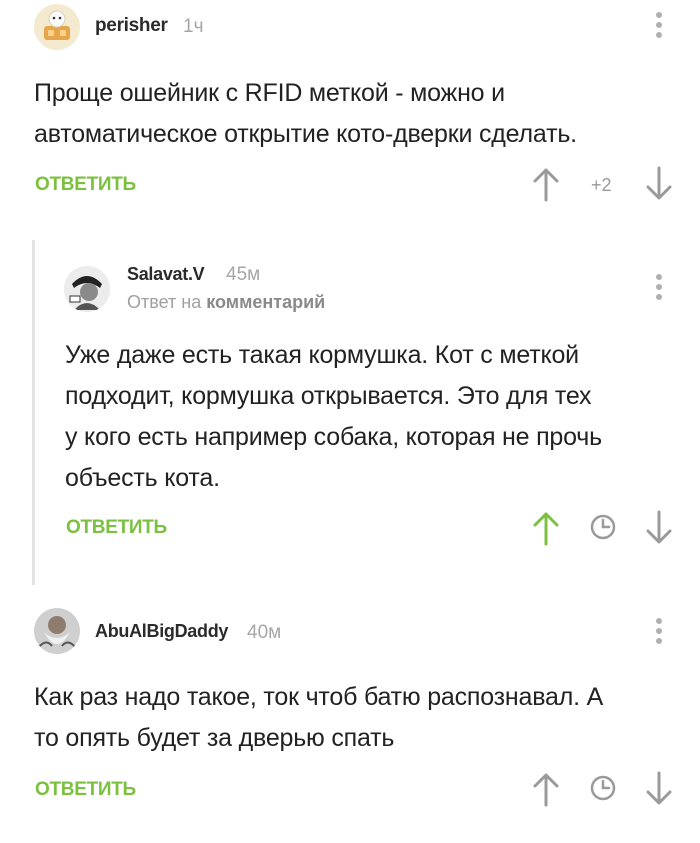 The height and width of the screenshot is (843, 700). I want to click on reply-to-comment-link: комментарий, so click(265, 302).